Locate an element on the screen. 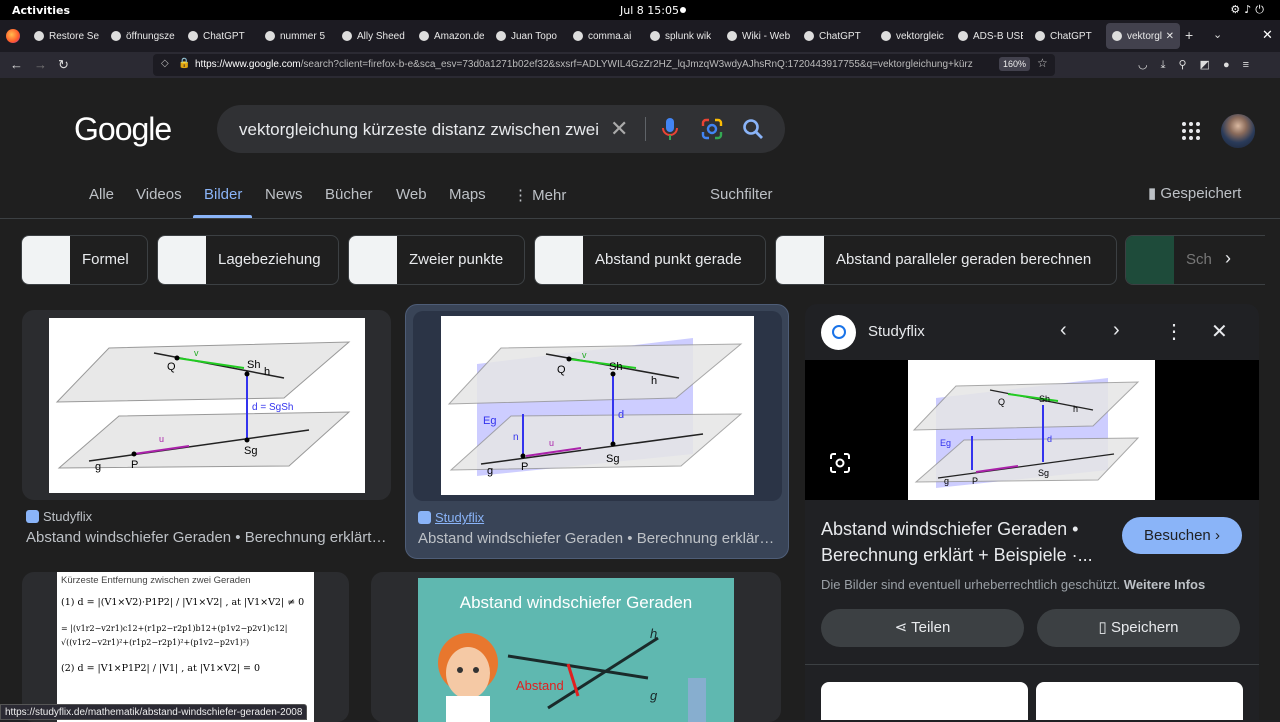 The image size is (1280, 722). save-button: ▯ Speichern is located at coordinates (1138, 628).